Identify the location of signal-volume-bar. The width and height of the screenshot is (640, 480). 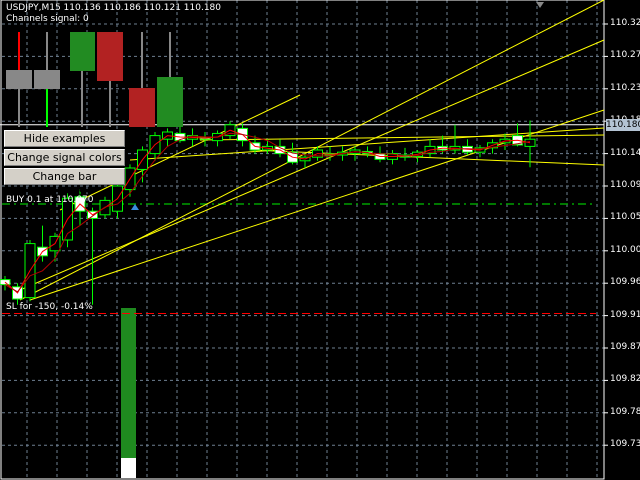
(128, 383).